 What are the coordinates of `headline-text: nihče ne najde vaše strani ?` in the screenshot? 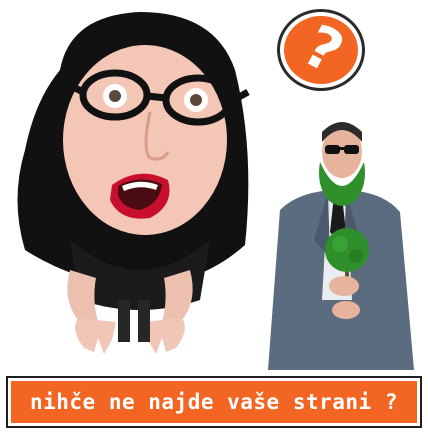 It's located at (213, 402).